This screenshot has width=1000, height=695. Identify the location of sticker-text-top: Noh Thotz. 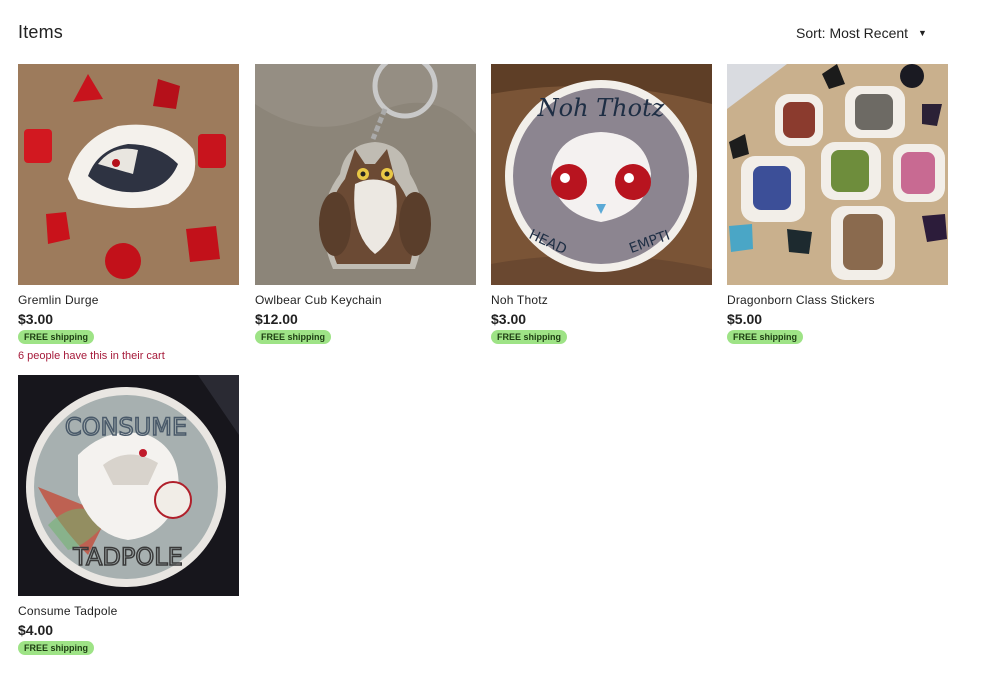
(601, 108).